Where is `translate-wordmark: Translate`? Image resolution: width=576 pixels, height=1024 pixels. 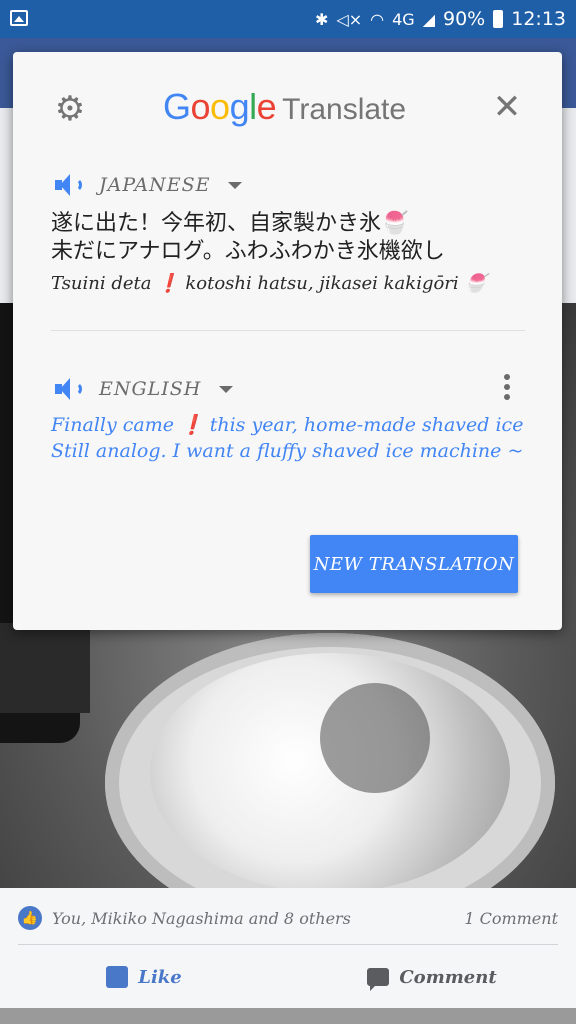
translate-wordmark: Translate is located at coordinates (344, 109).